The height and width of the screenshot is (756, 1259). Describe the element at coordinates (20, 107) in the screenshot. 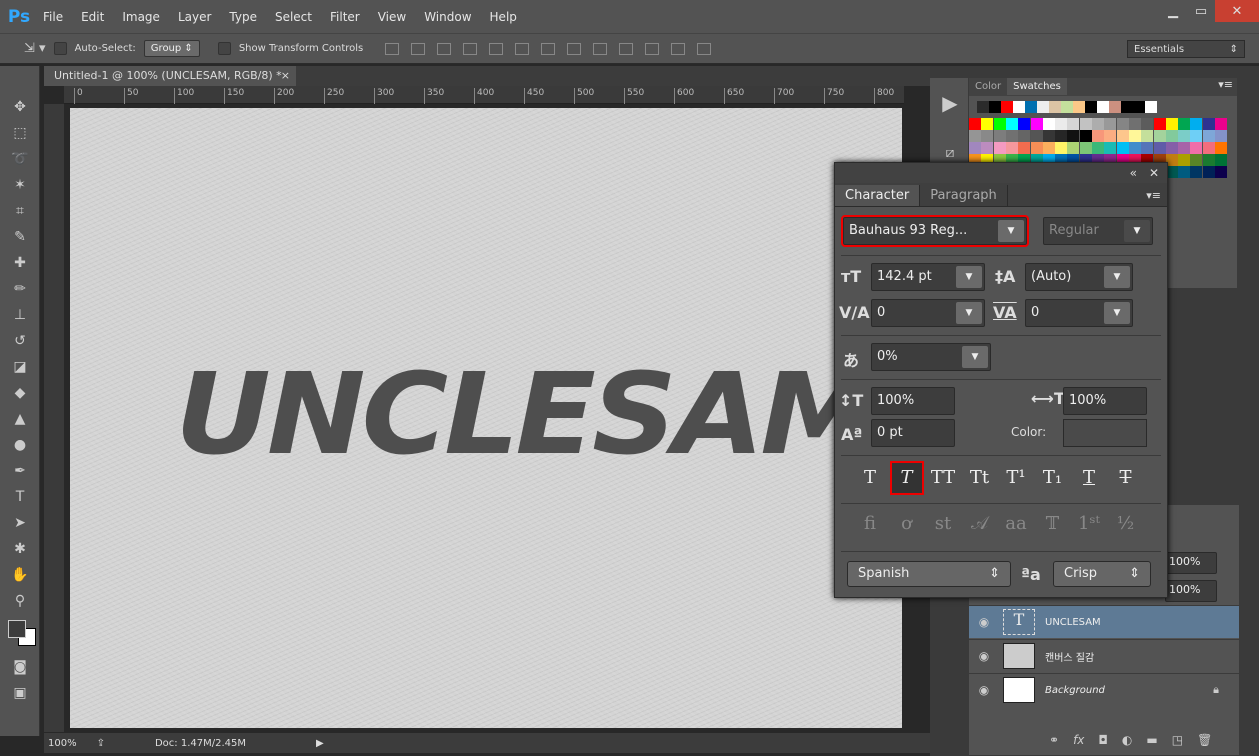

I see `move-tool-icon: ✥` at that location.